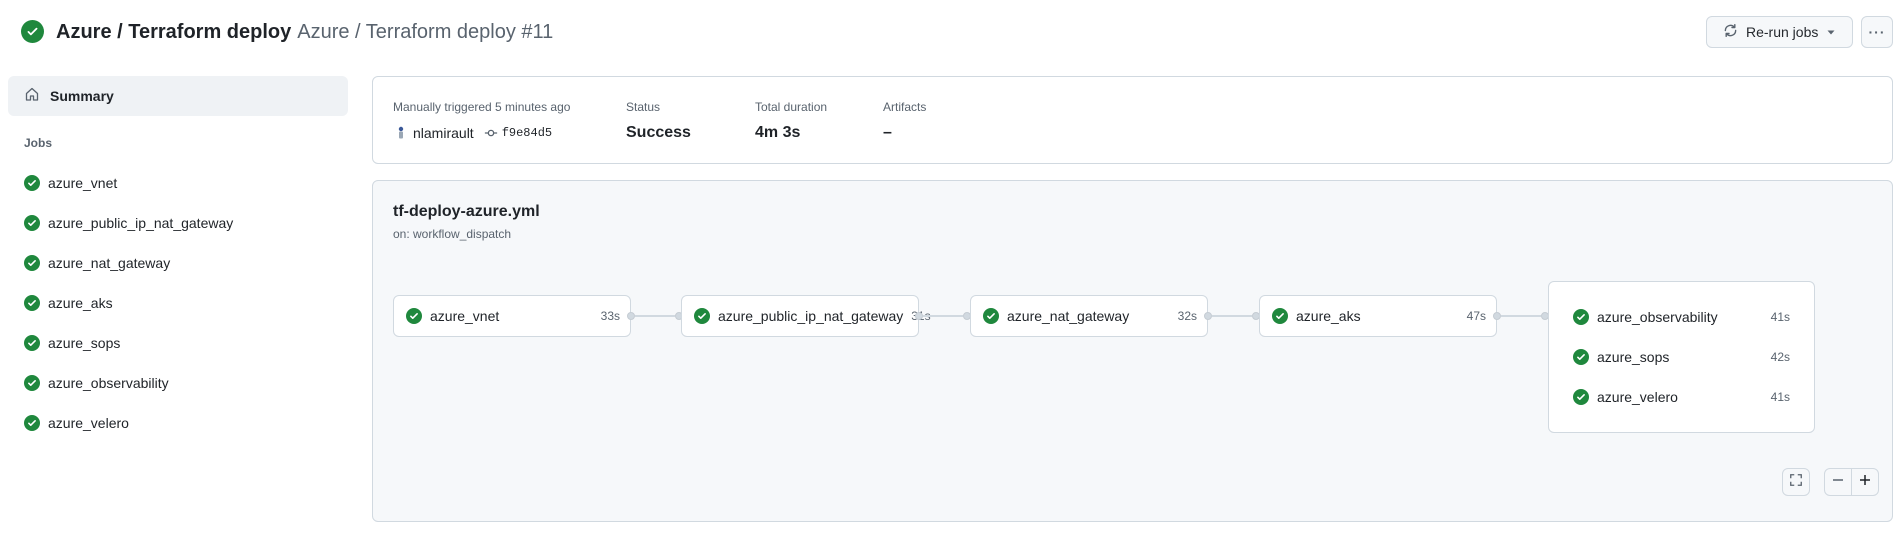 The height and width of the screenshot is (534, 1903). Describe the element at coordinates (178, 423) in the screenshot. I see `sidebar-job-item: azure_velero` at that location.